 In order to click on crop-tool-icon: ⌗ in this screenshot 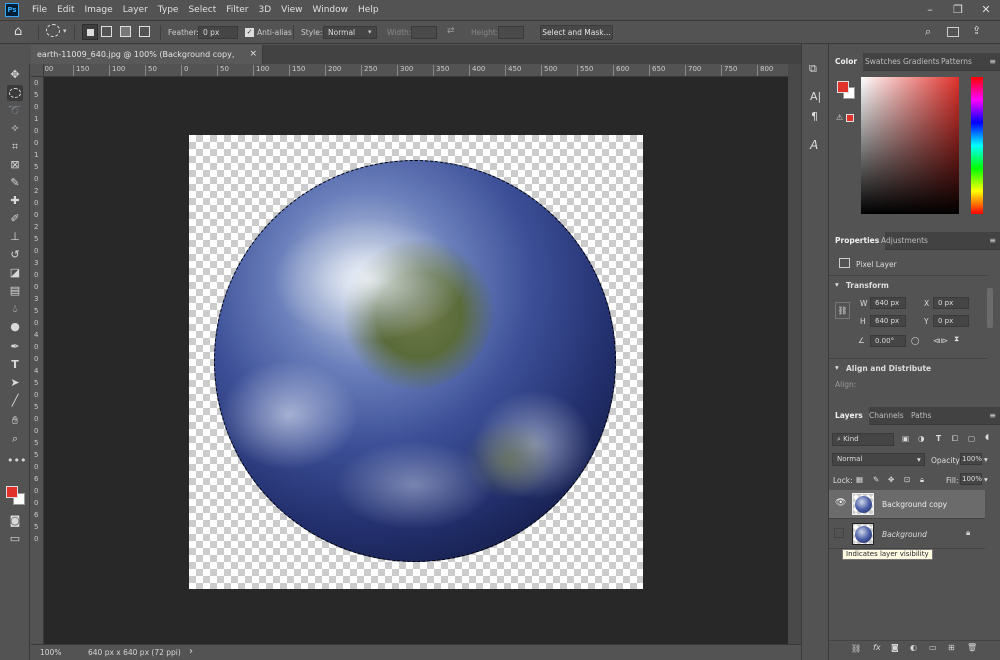, I will do `click(15, 147)`.